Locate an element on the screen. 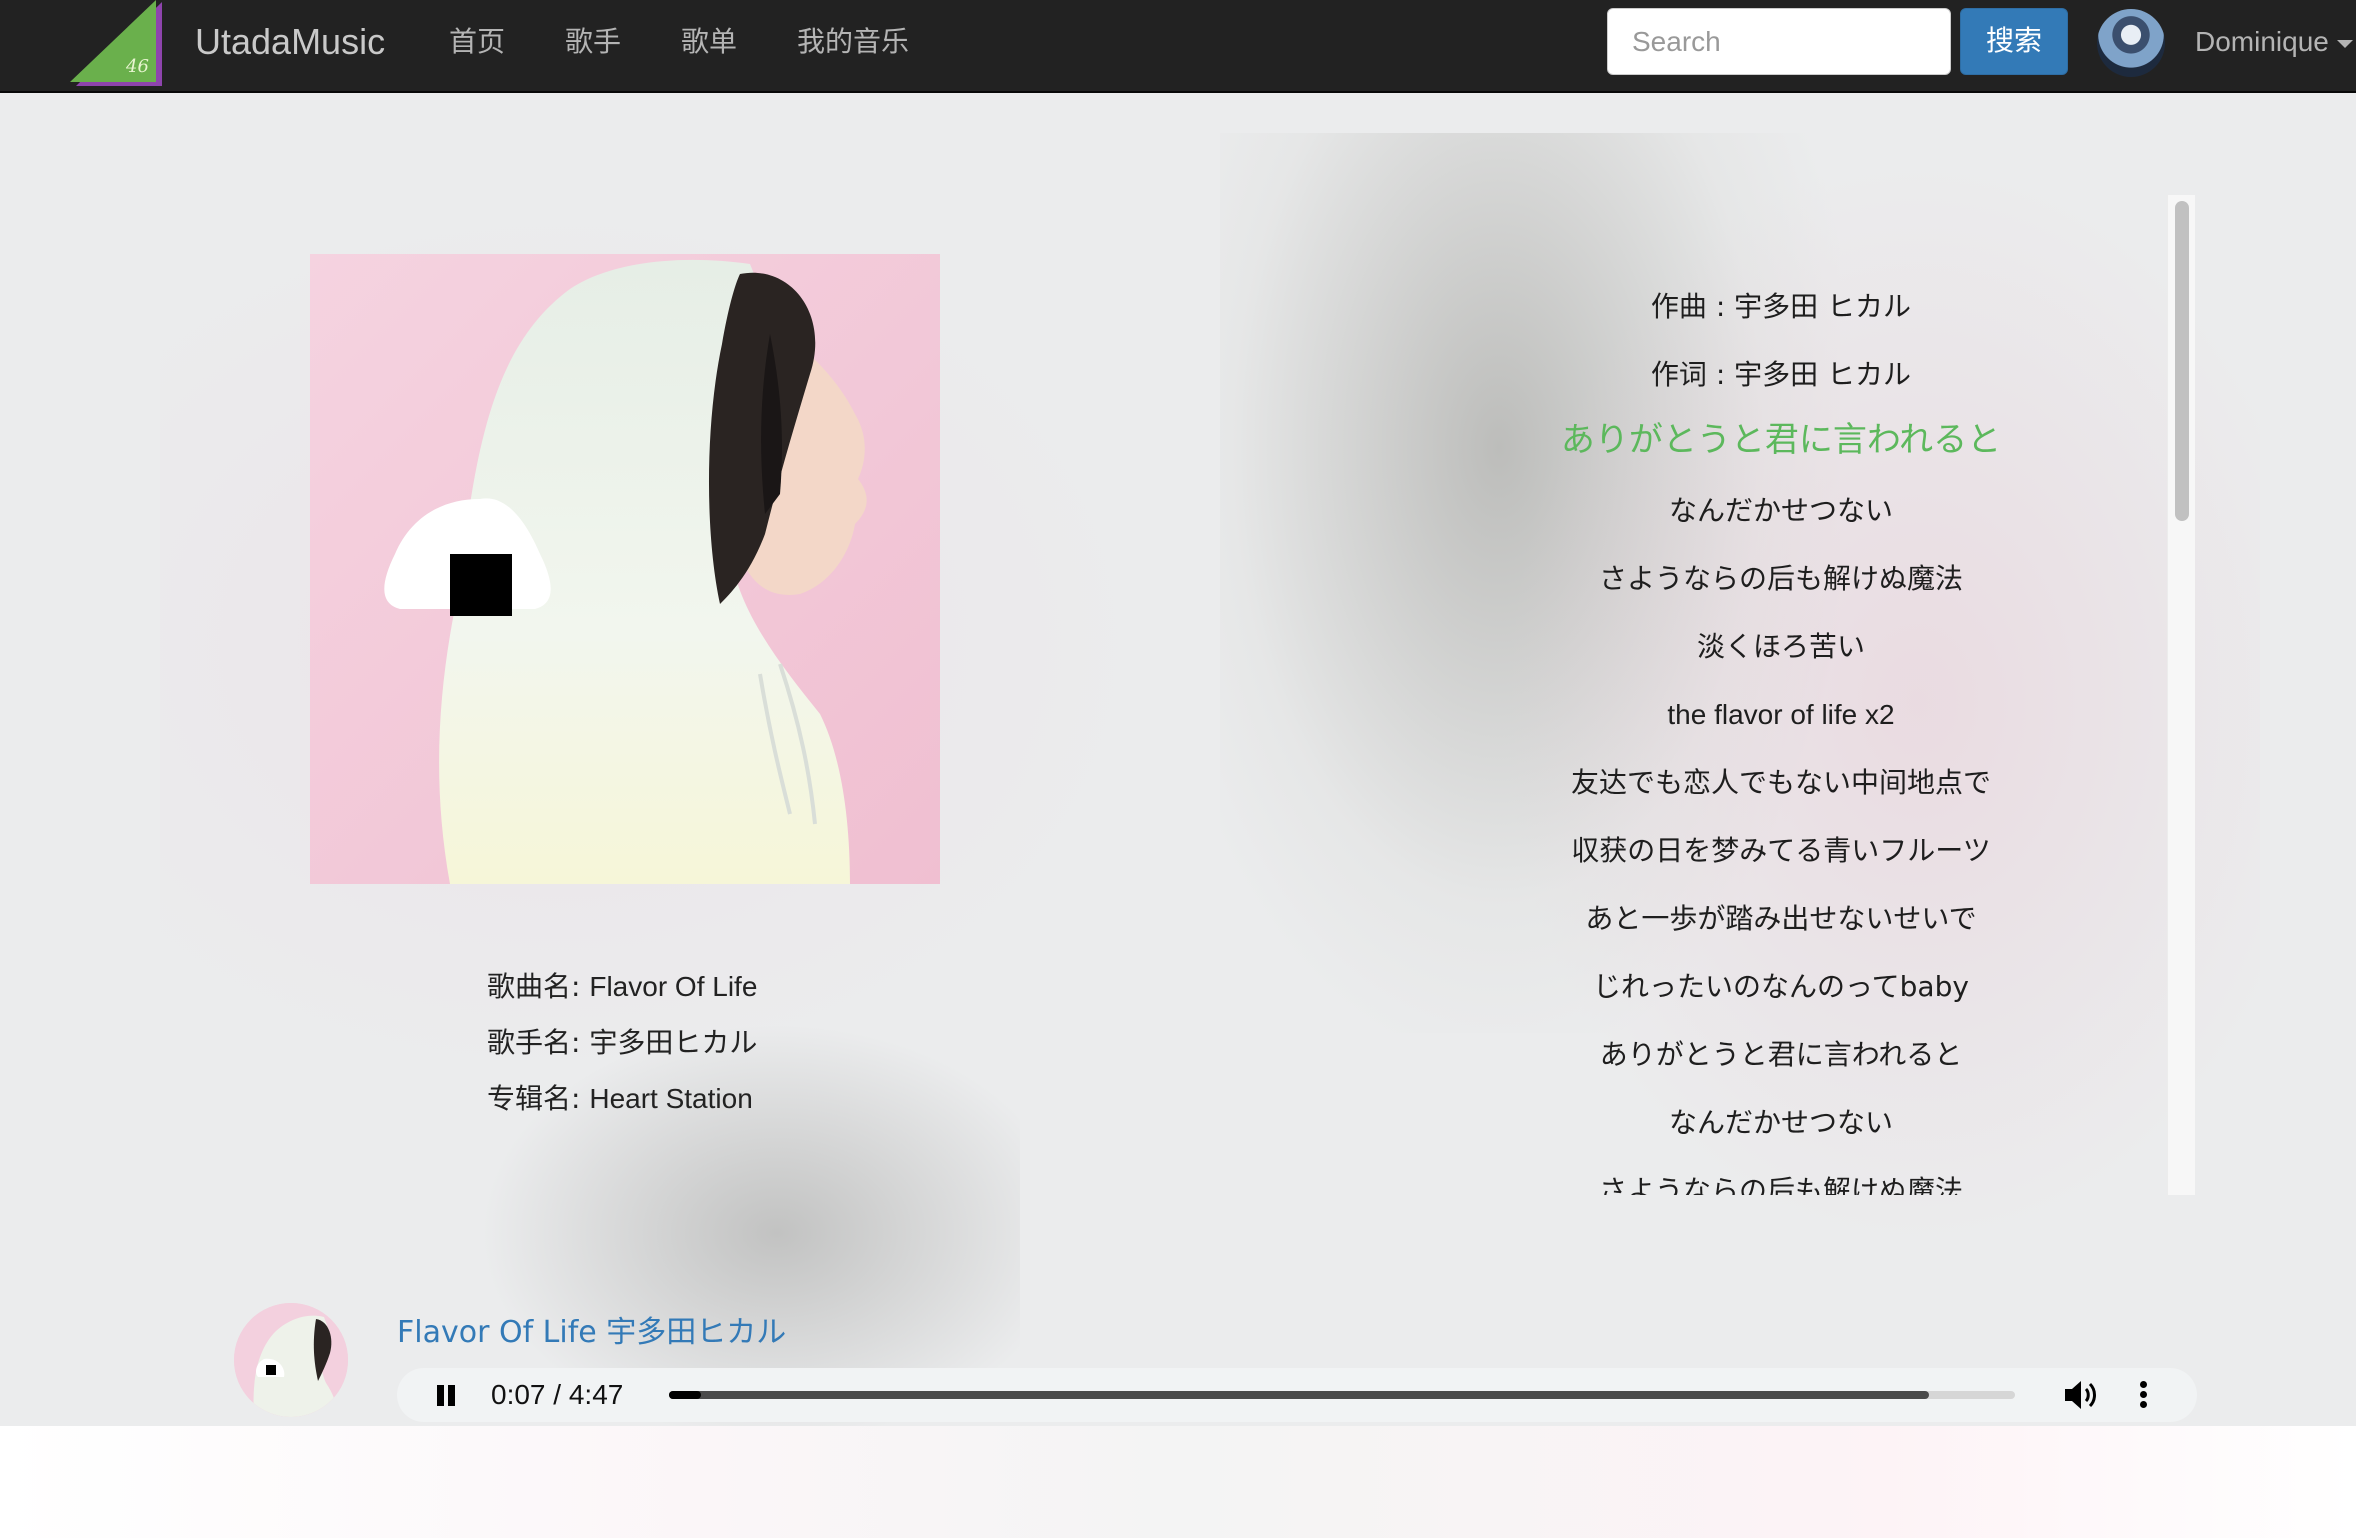 Image resolution: width=2356 pixels, height=1538 pixels. lyric-line: 淡くほろ苦い is located at coordinates (1780, 646).